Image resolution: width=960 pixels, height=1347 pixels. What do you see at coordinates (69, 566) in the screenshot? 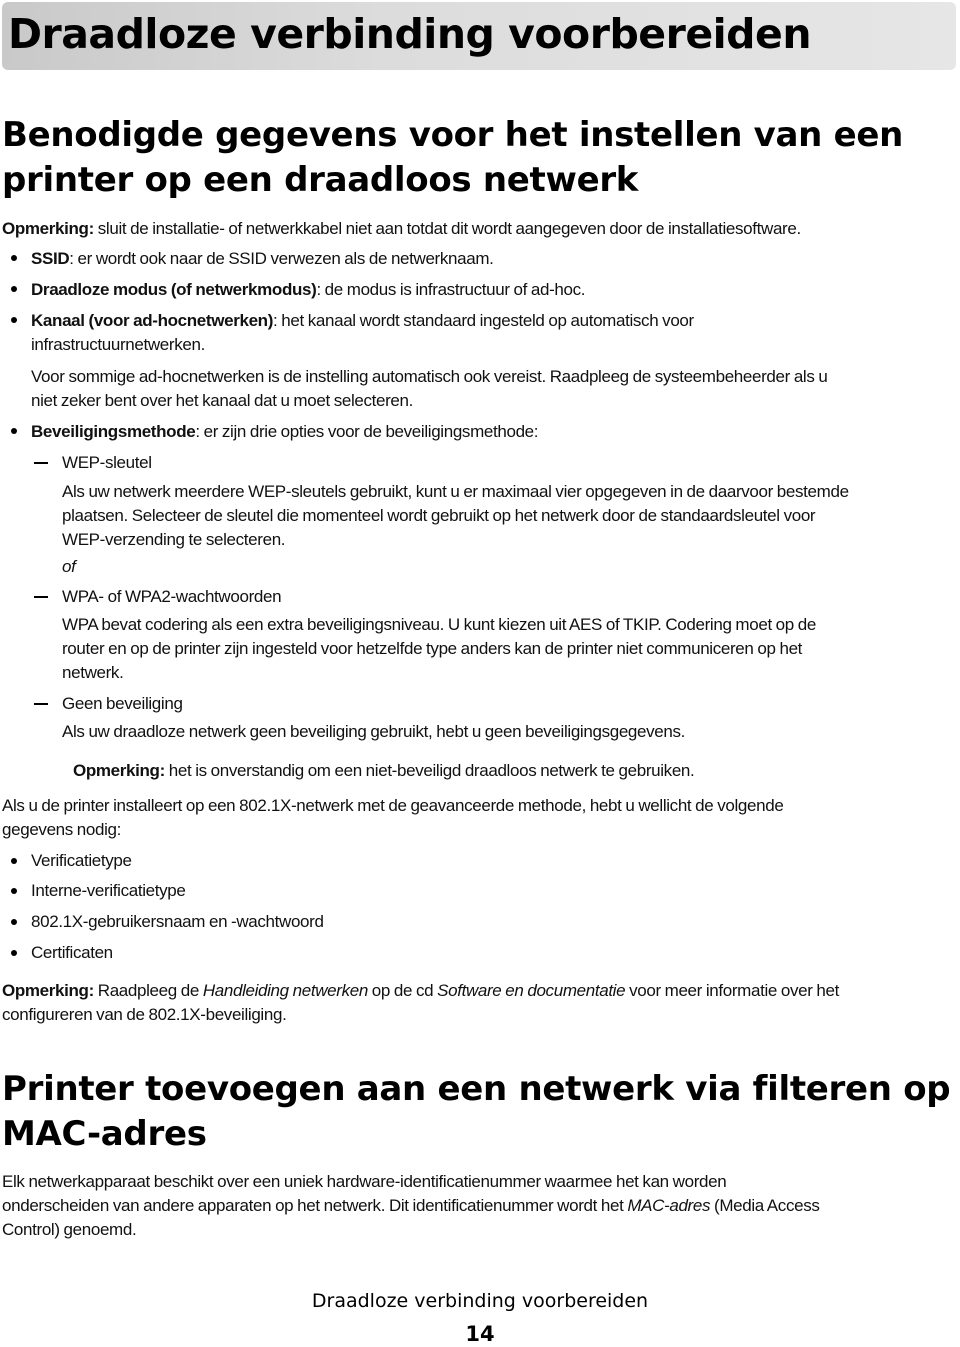
I see `or-text: of` at bounding box center [69, 566].